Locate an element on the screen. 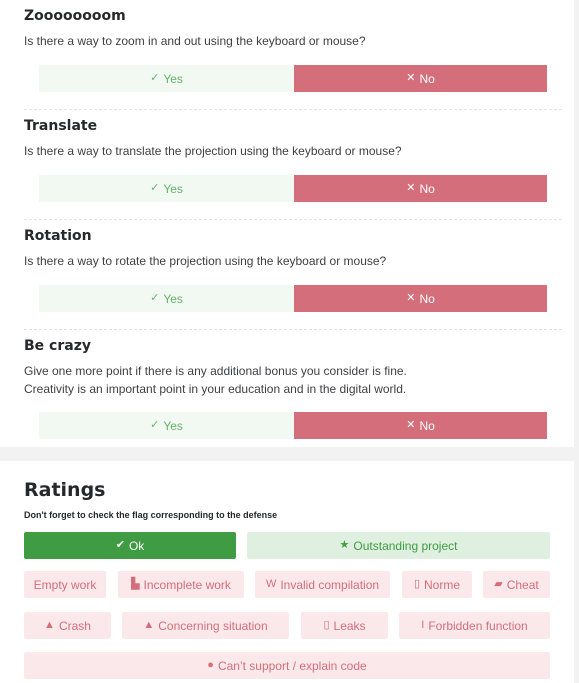  forbidden-function-button: I Forbidden function is located at coordinates (474, 625).